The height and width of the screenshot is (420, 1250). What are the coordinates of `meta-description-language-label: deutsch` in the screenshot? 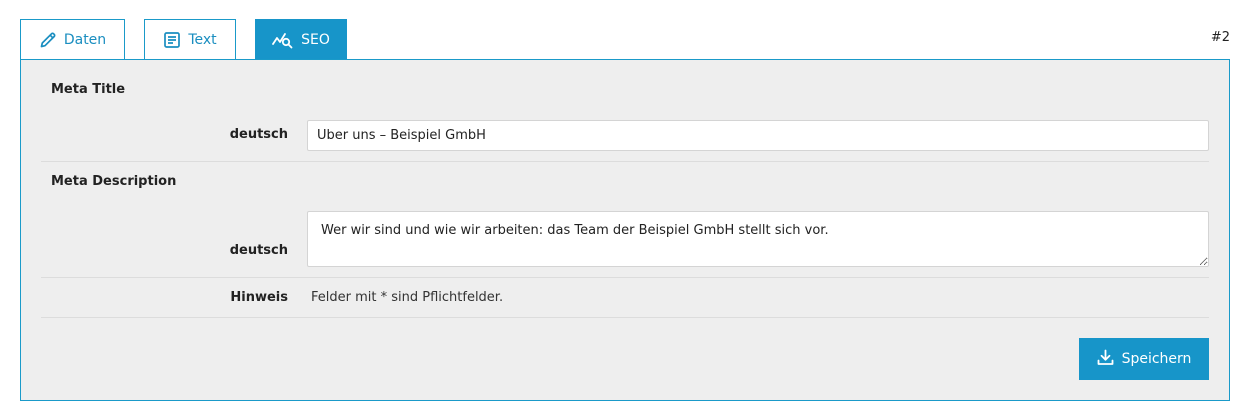 It's located at (258, 250).